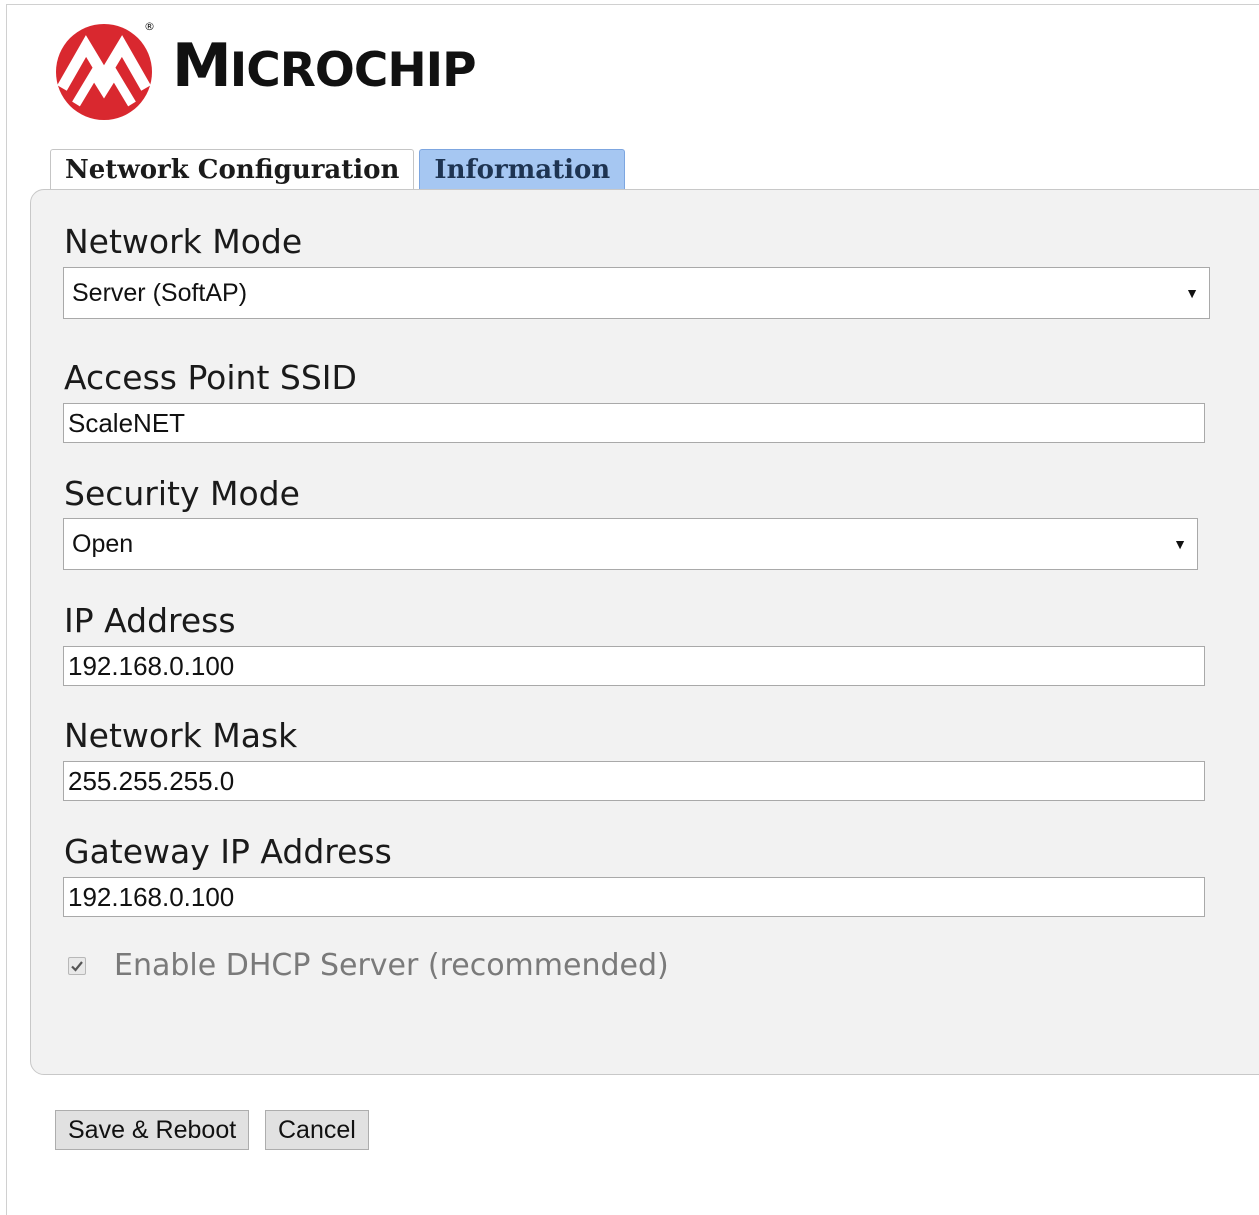 This screenshot has width=1259, height=1215. Describe the element at coordinates (210, 377) in the screenshot. I see `ssid-label: Access Point SSID` at that location.